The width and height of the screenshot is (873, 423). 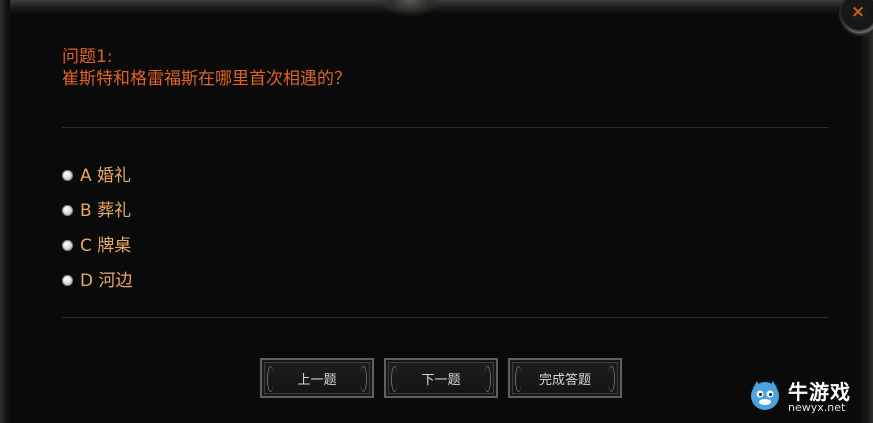 I want to click on divider-top, so click(x=445, y=127).